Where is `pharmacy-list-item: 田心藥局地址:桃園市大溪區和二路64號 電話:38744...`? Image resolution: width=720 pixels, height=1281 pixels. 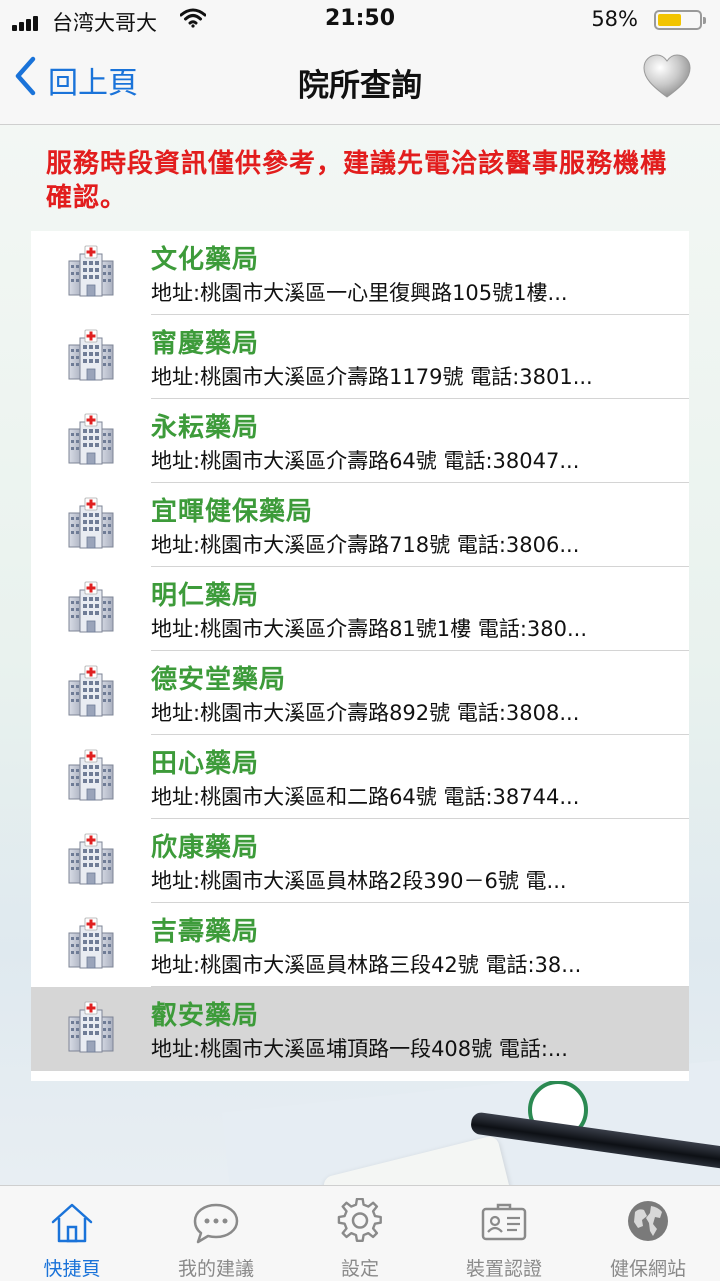
pharmacy-list-item: 田心藥局地址:桃園市大溪區和二路64號 電話:38744... is located at coordinates (360, 777).